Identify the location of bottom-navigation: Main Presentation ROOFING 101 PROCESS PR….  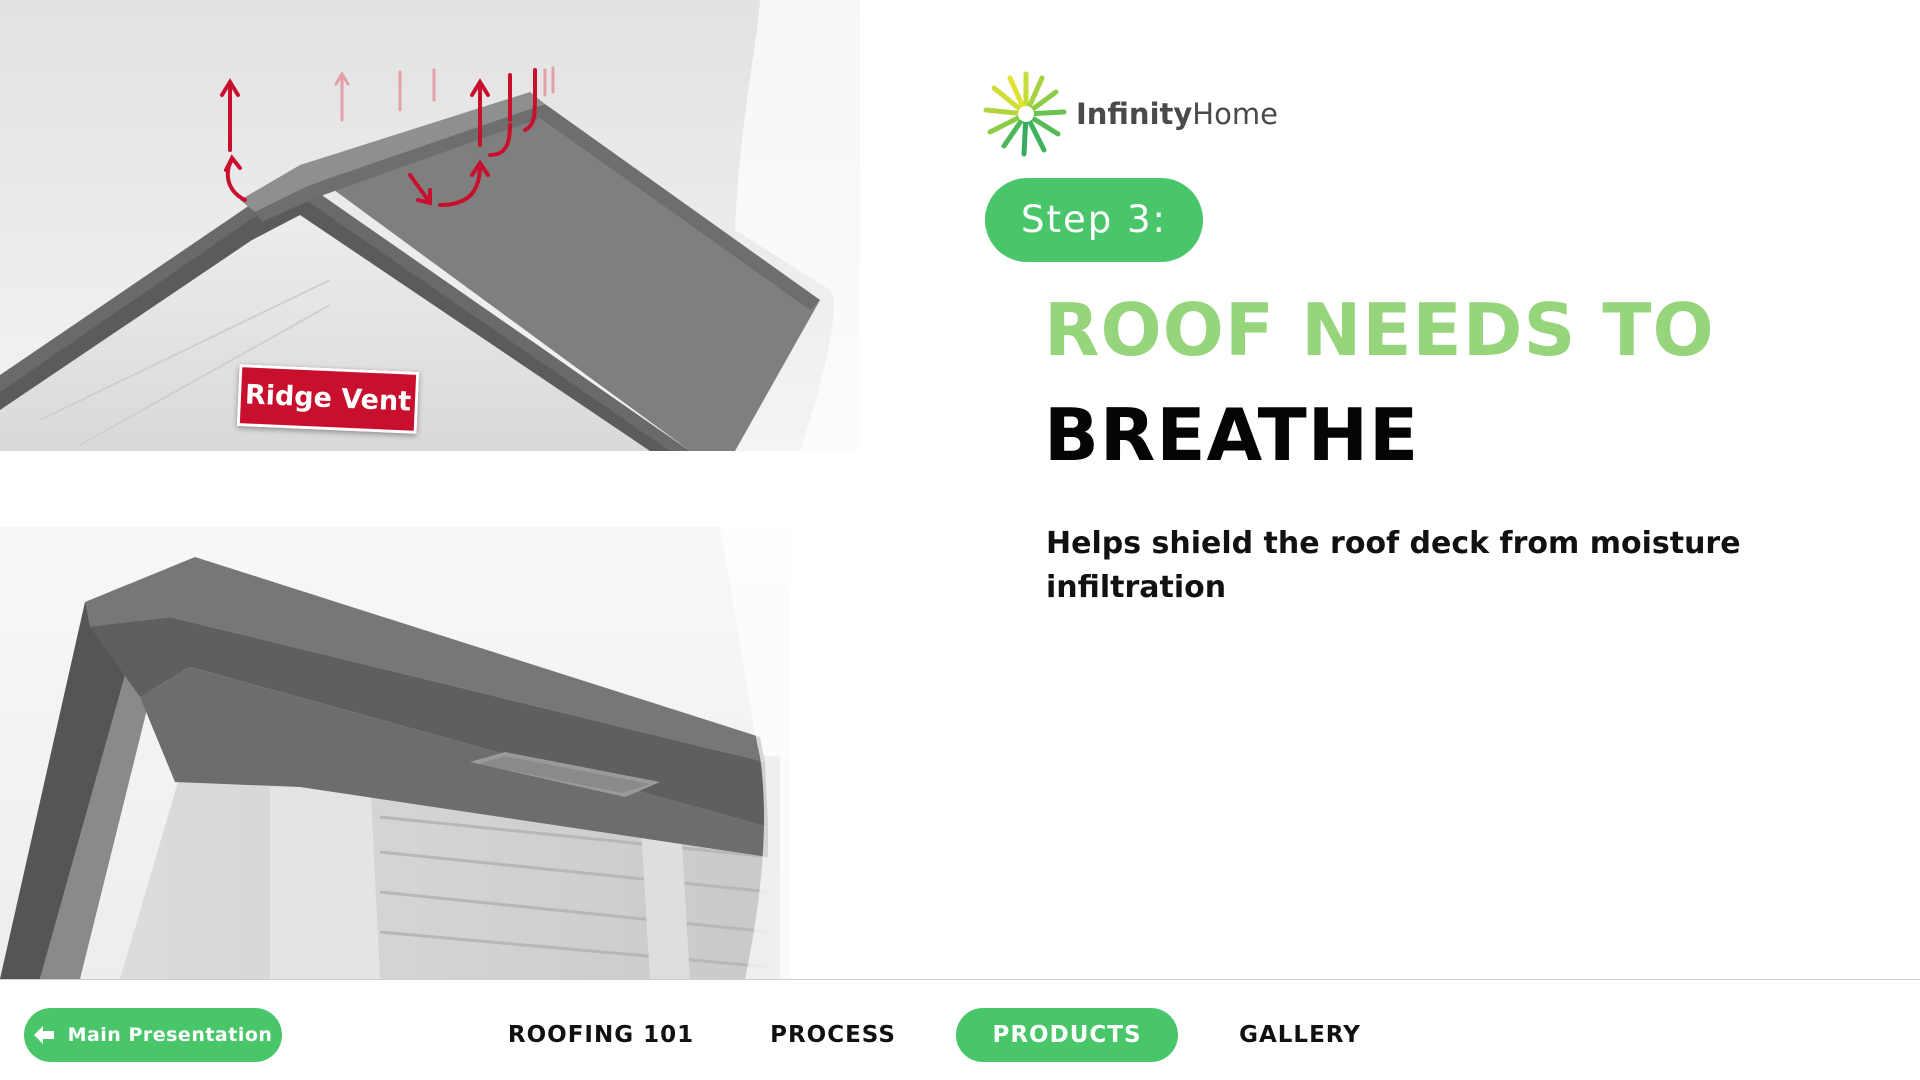
(960, 1029).